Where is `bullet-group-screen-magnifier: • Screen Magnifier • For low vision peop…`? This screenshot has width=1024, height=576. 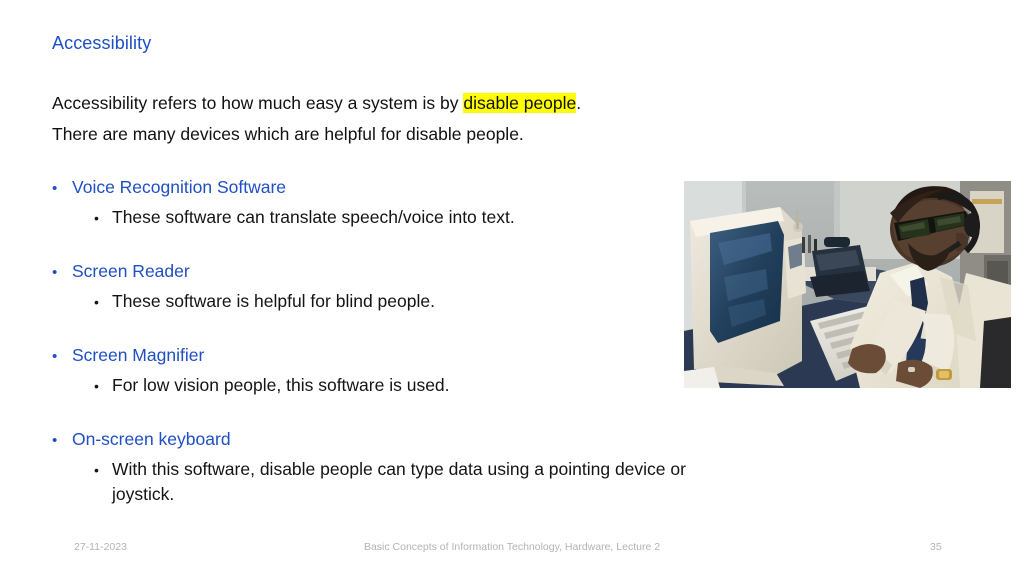 bullet-group-screen-magnifier: • Screen Magnifier • For low vision peop… is located at coordinates (402, 370).